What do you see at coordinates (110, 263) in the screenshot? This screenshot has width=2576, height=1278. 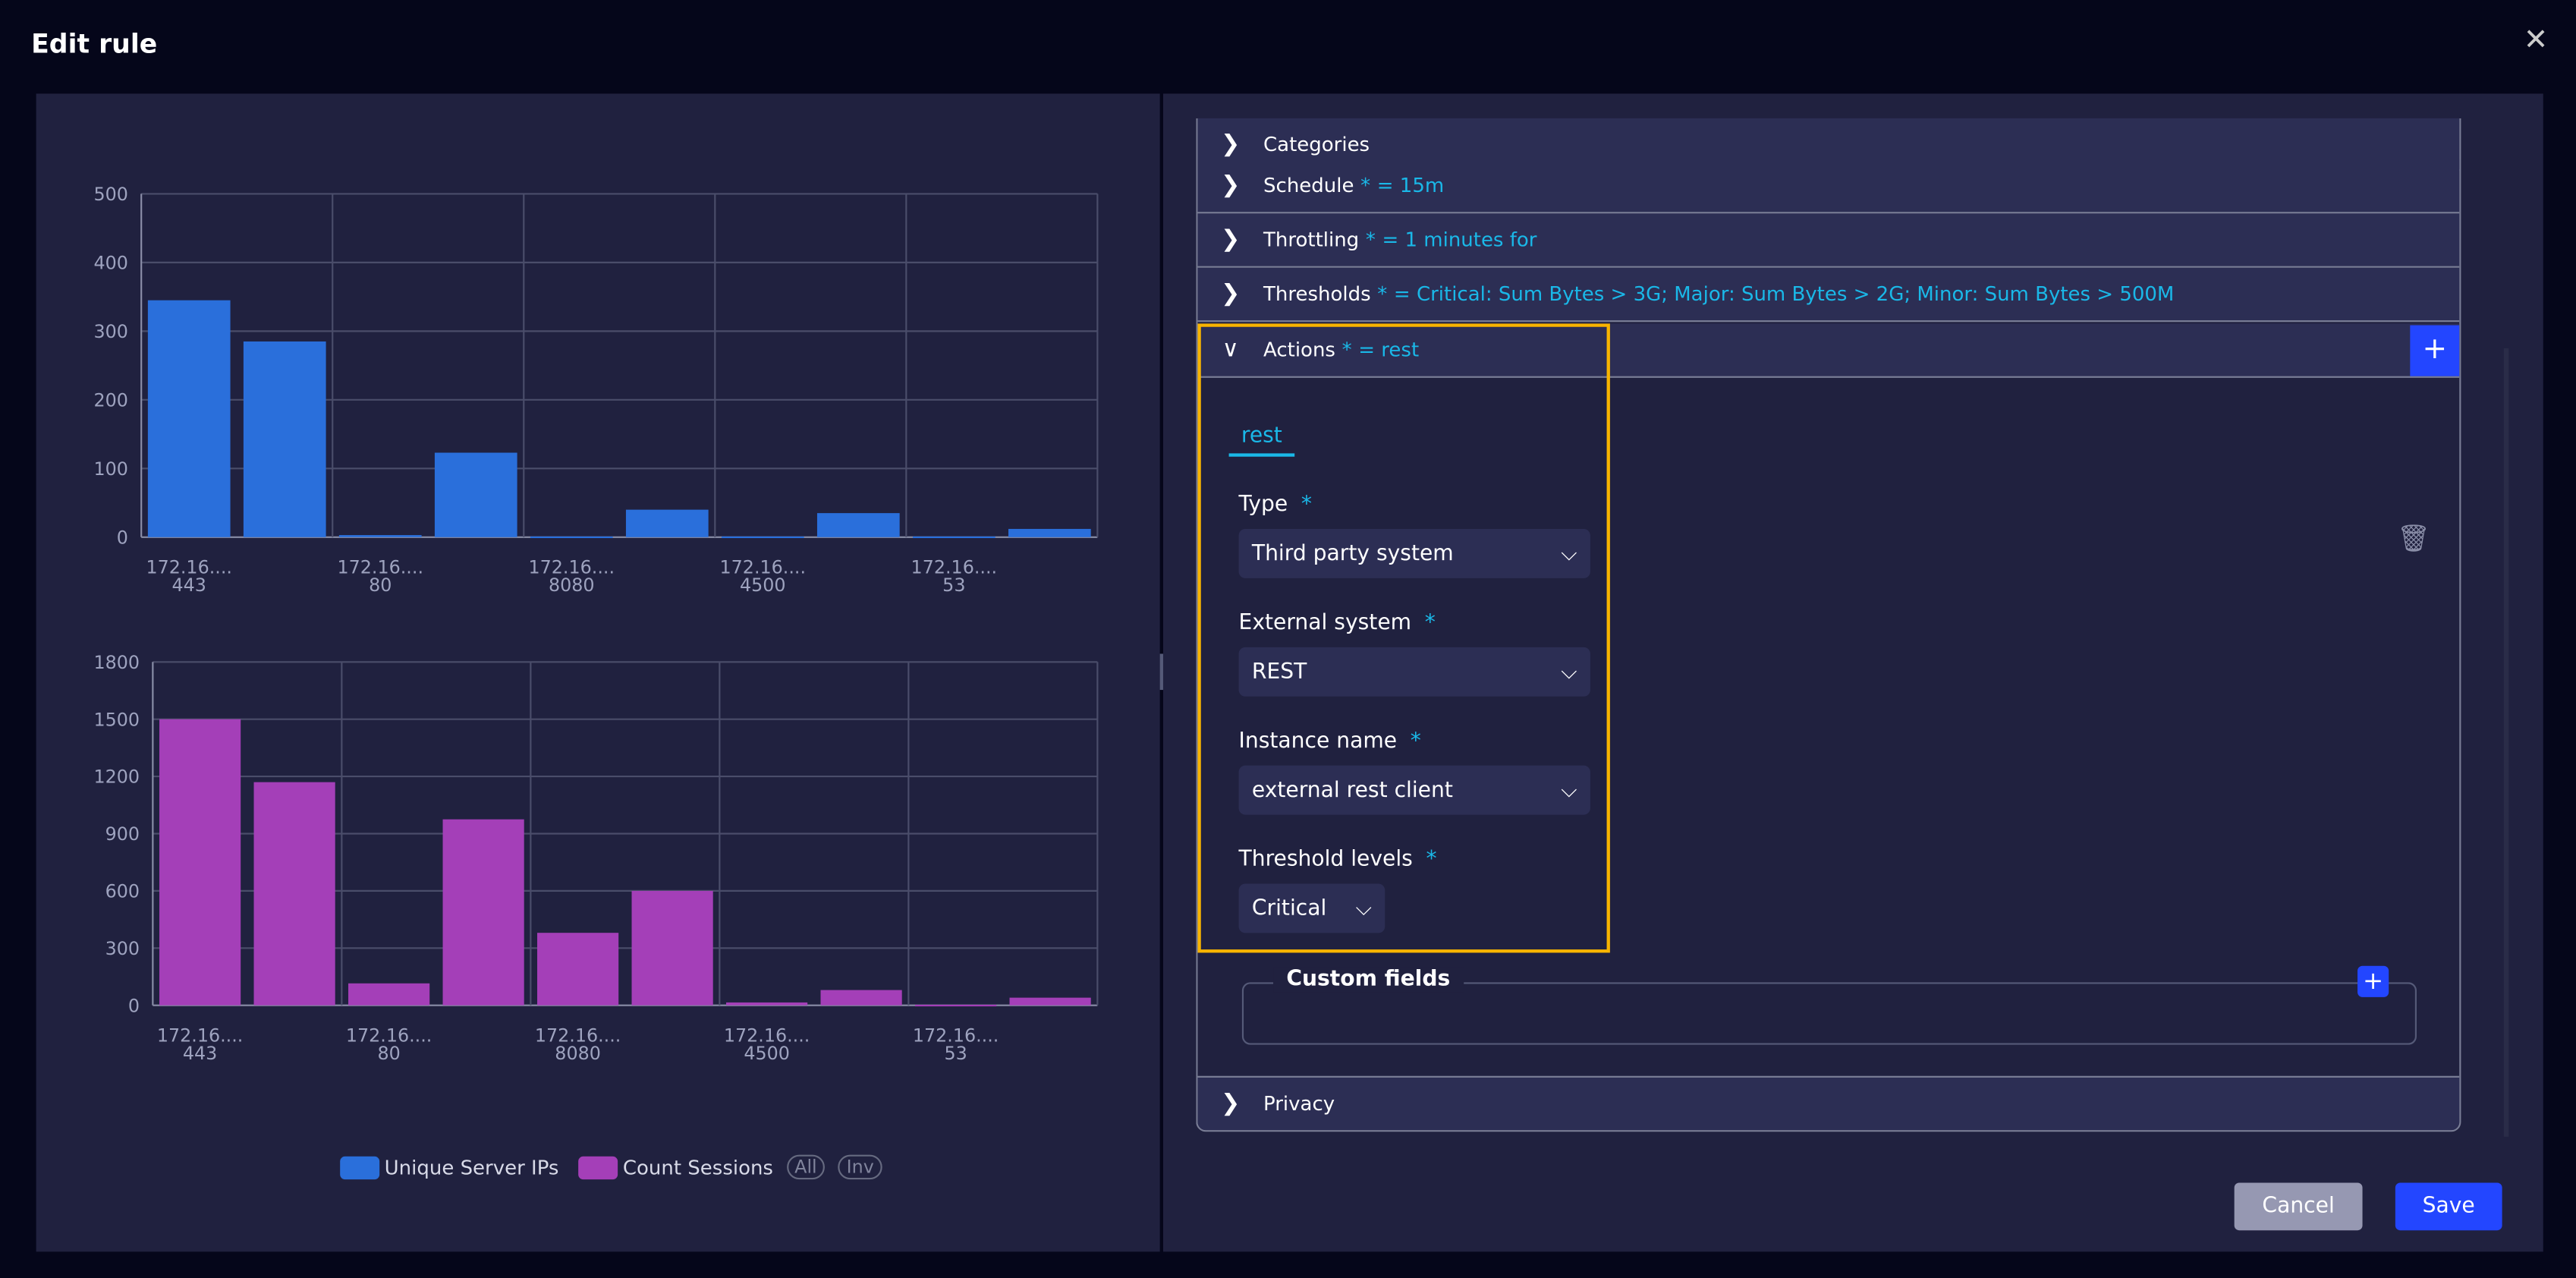 I see `y-tick-label: 400` at bounding box center [110, 263].